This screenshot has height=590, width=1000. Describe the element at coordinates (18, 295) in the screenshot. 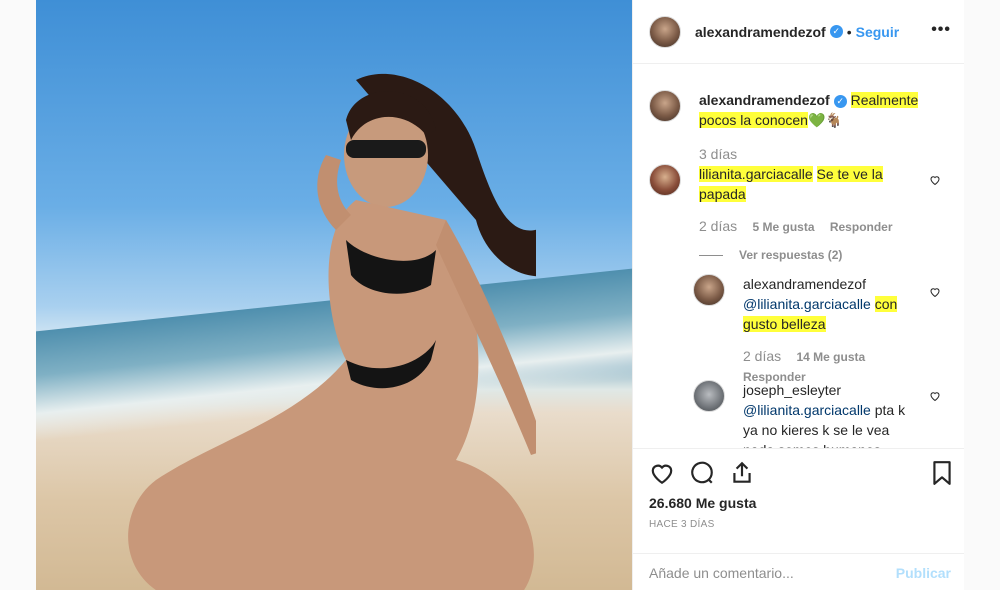

I see `left-margin` at that location.